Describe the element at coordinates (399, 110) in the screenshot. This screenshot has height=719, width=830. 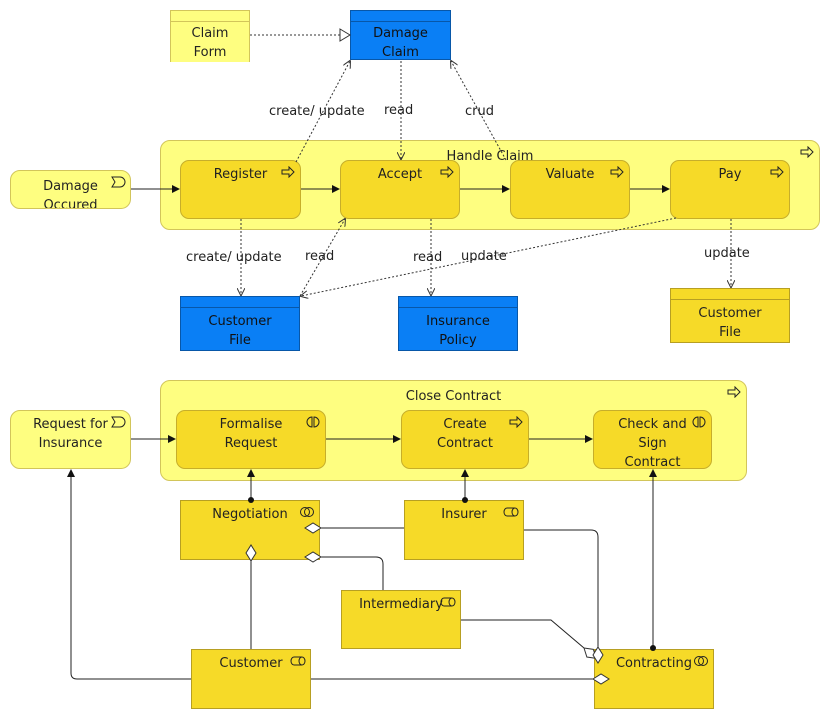
I see `label-accept-damage-claim: read` at that location.